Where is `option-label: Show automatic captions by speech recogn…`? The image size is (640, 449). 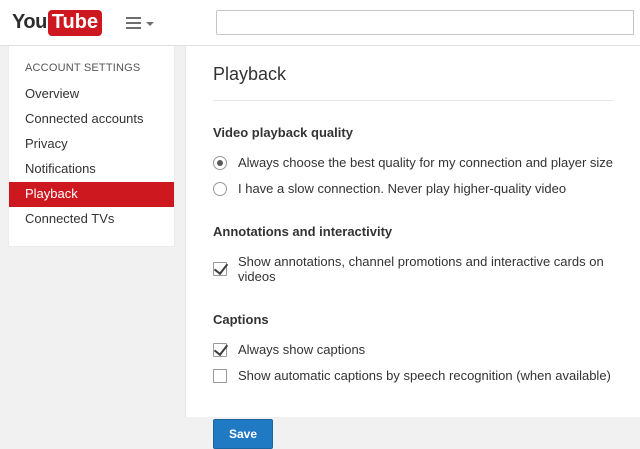 option-label: Show automatic captions by speech recogn… is located at coordinates (424, 375).